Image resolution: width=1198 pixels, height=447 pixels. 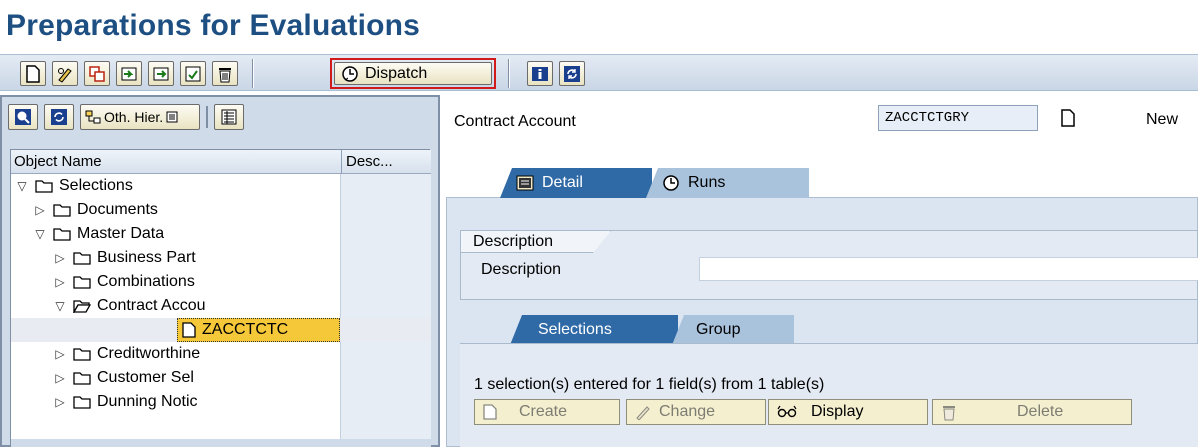 I want to click on refresh-button, so click(x=572, y=73).